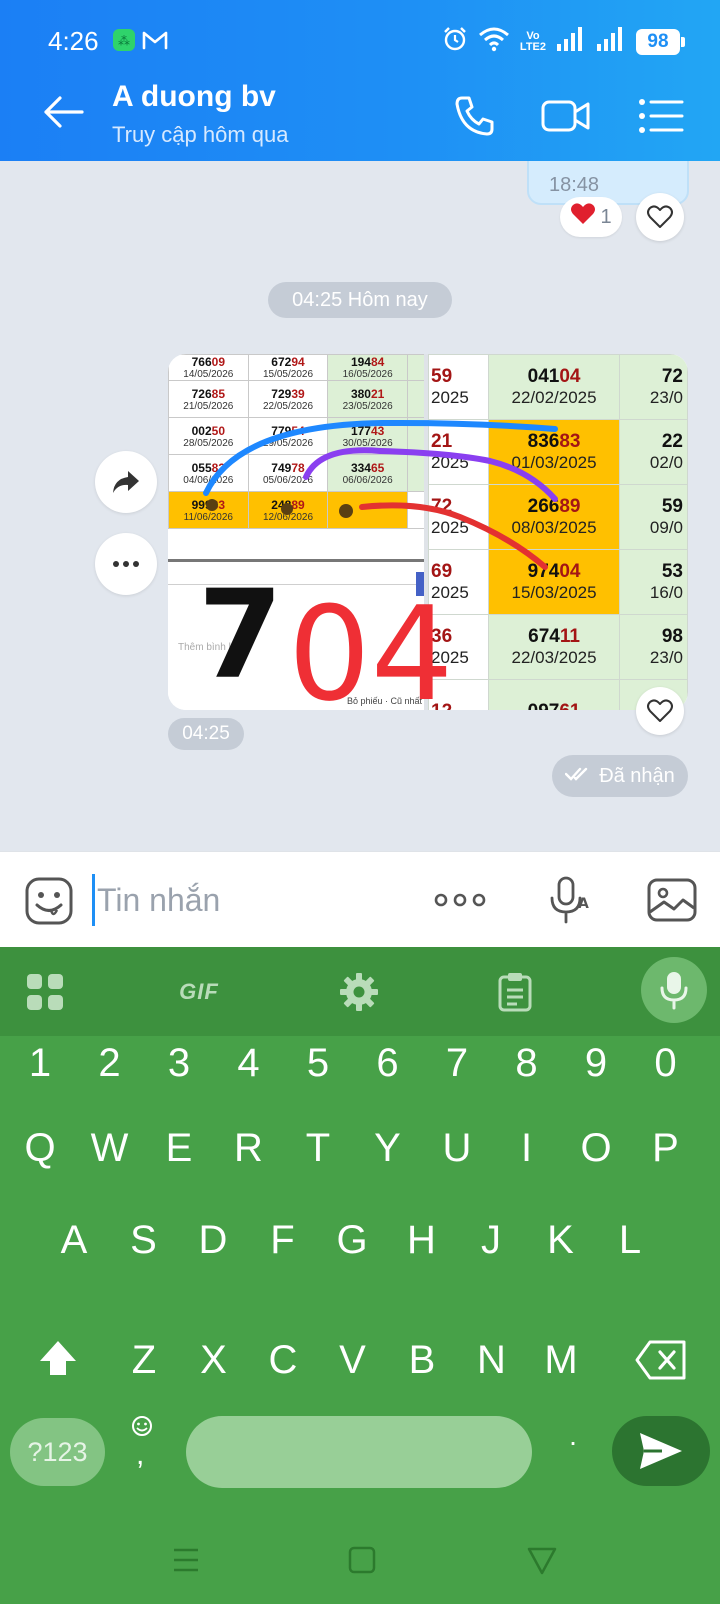 The width and height of the screenshot is (720, 1604). What do you see at coordinates (558, 452) in the screenshot?
I see `right-table-row: 21 2025 83683 01/03/2025 22 02/0` at bounding box center [558, 452].